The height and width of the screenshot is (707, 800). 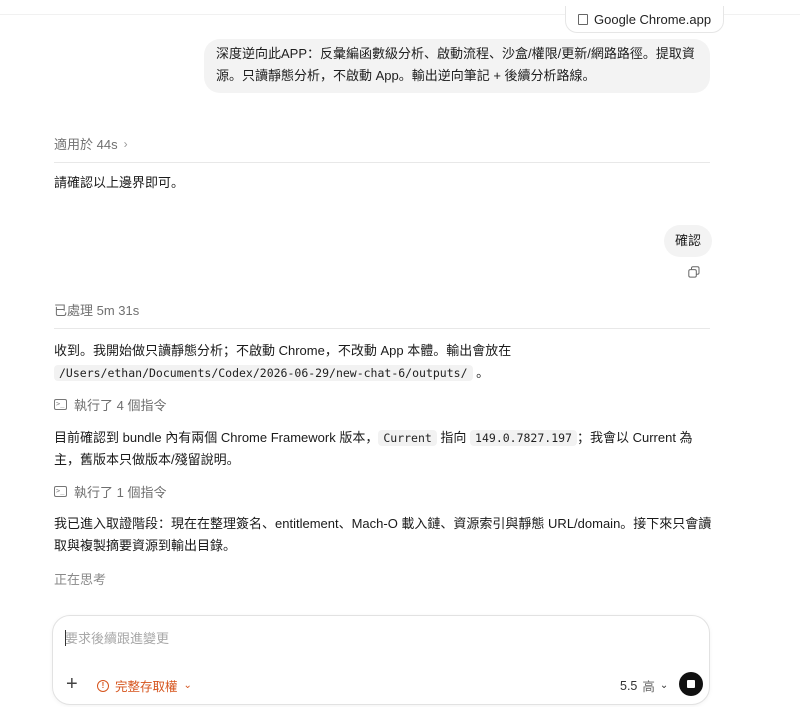 What do you see at coordinates (120, 405) in the screenshot?
I see `commands-run-label: 執行了 4 個指令` at bounding box center [120, 405].